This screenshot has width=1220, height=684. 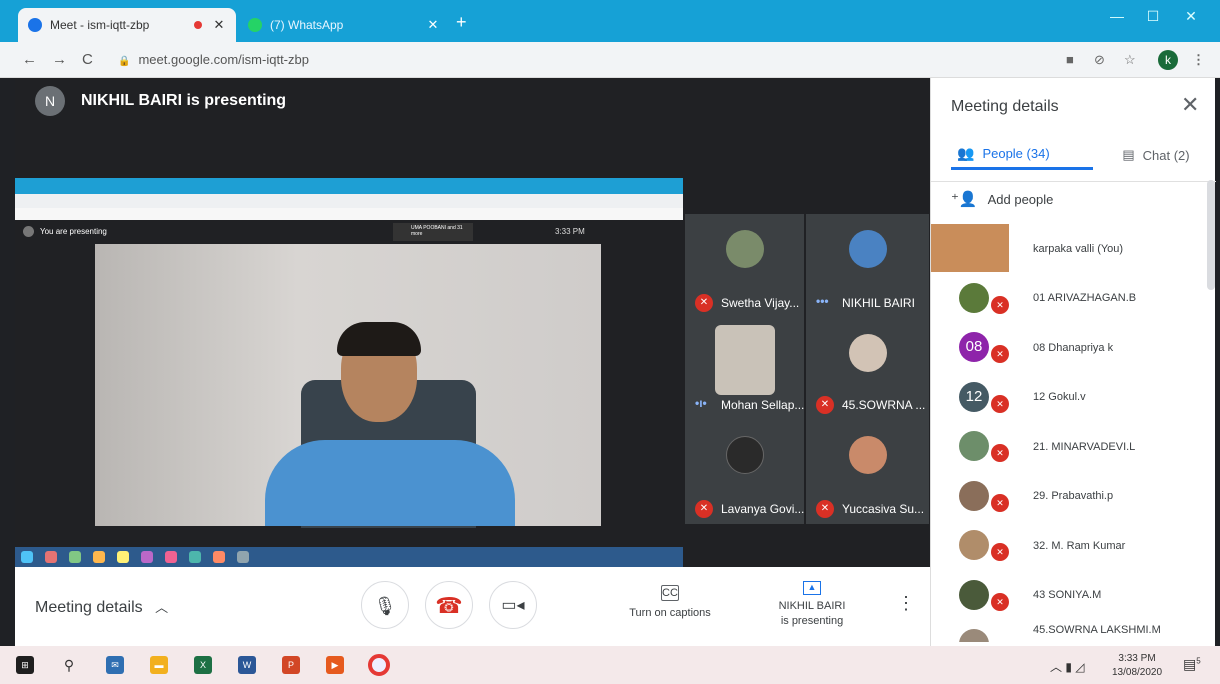 I want to click on list-item: 12 ✕ 12 Gokul.v, so click(x=1073, y=398).